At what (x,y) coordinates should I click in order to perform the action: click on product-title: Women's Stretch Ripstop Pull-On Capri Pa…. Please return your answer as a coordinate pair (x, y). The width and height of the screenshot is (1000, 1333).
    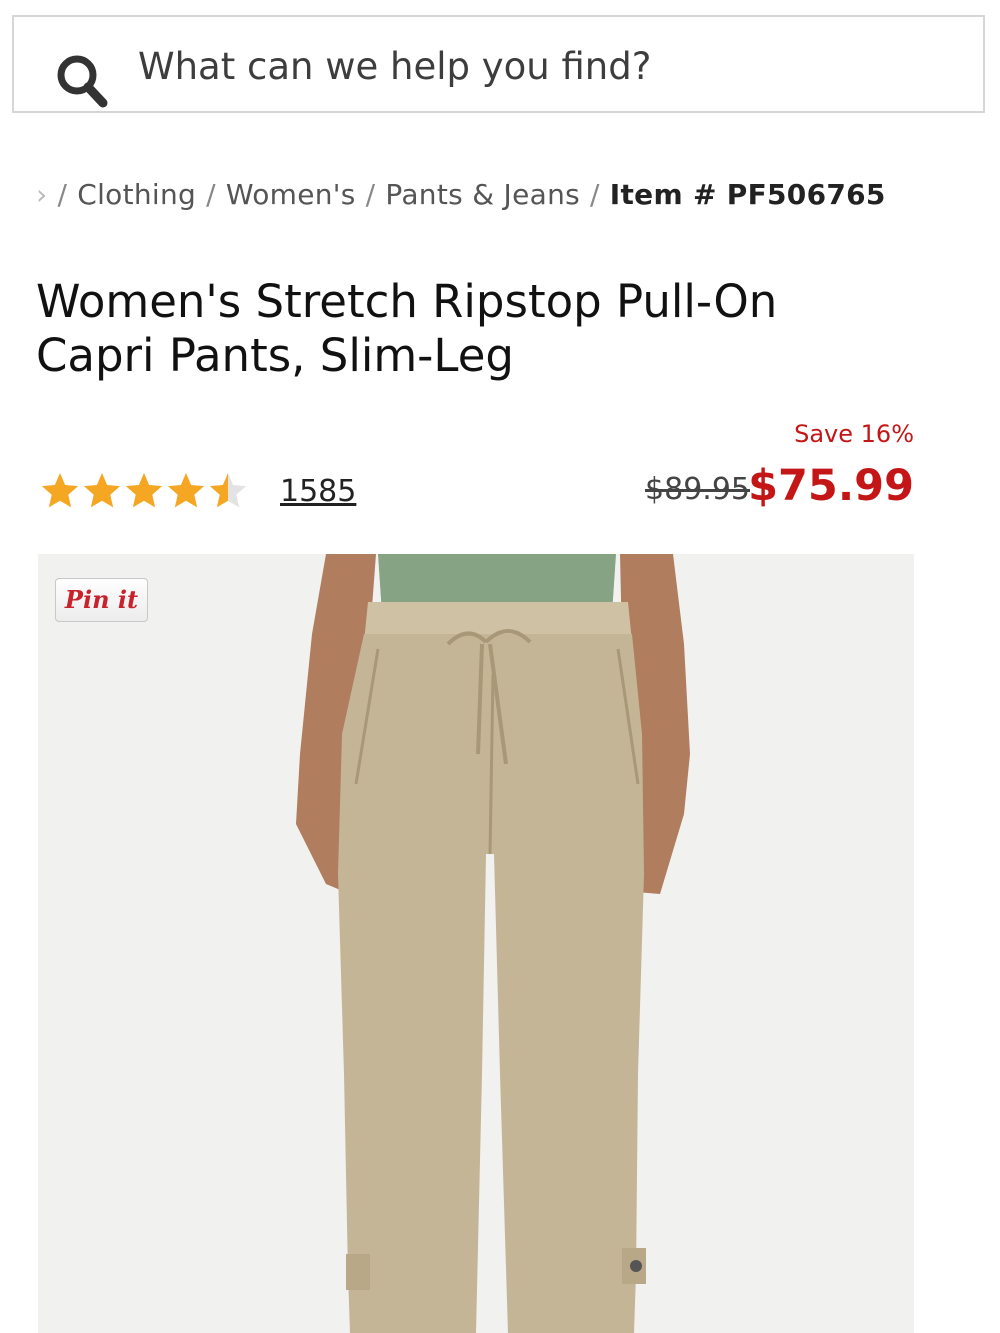
    Looking at the image, I should click on (486, 329).